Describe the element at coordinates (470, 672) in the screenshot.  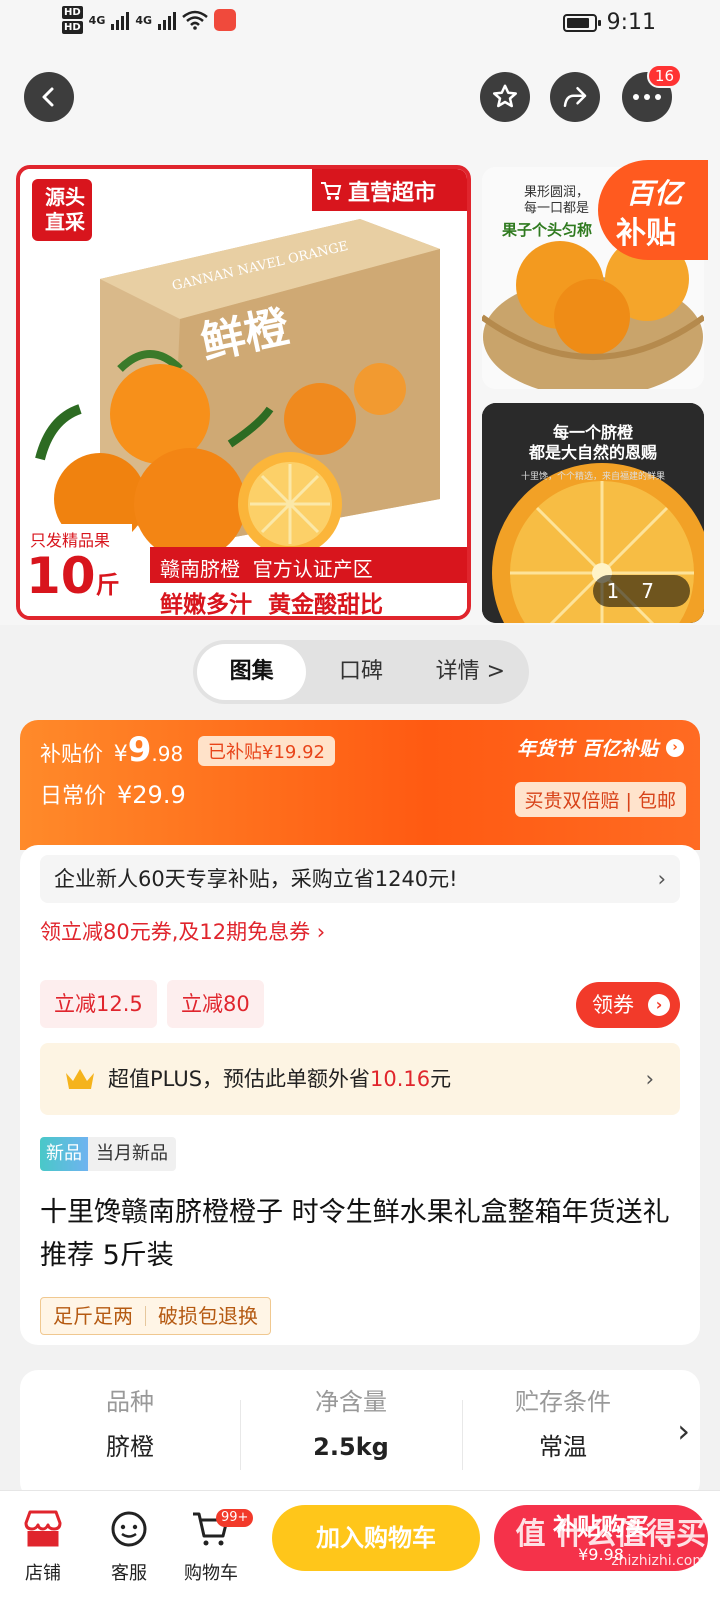
I see `tab-details: 详情 >` at that location.